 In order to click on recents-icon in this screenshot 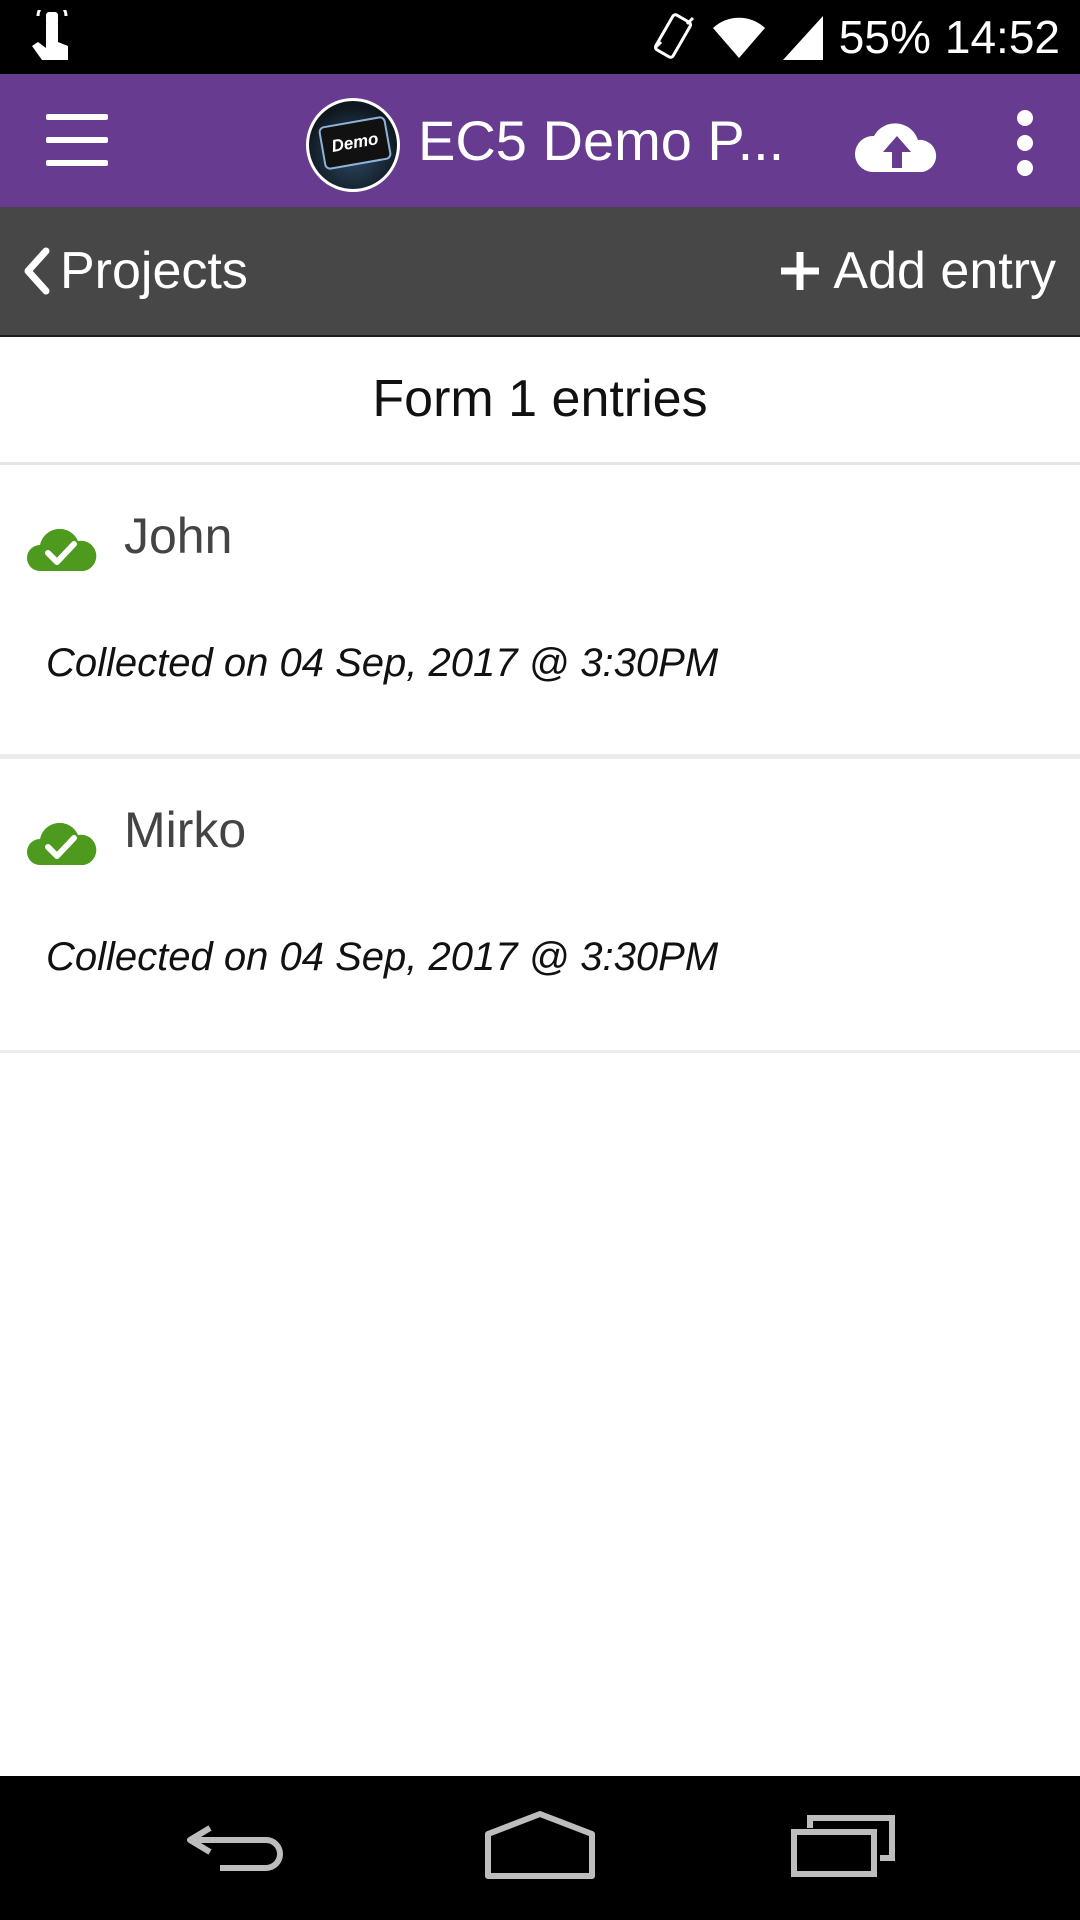, I will do `click(842, 1846)`.